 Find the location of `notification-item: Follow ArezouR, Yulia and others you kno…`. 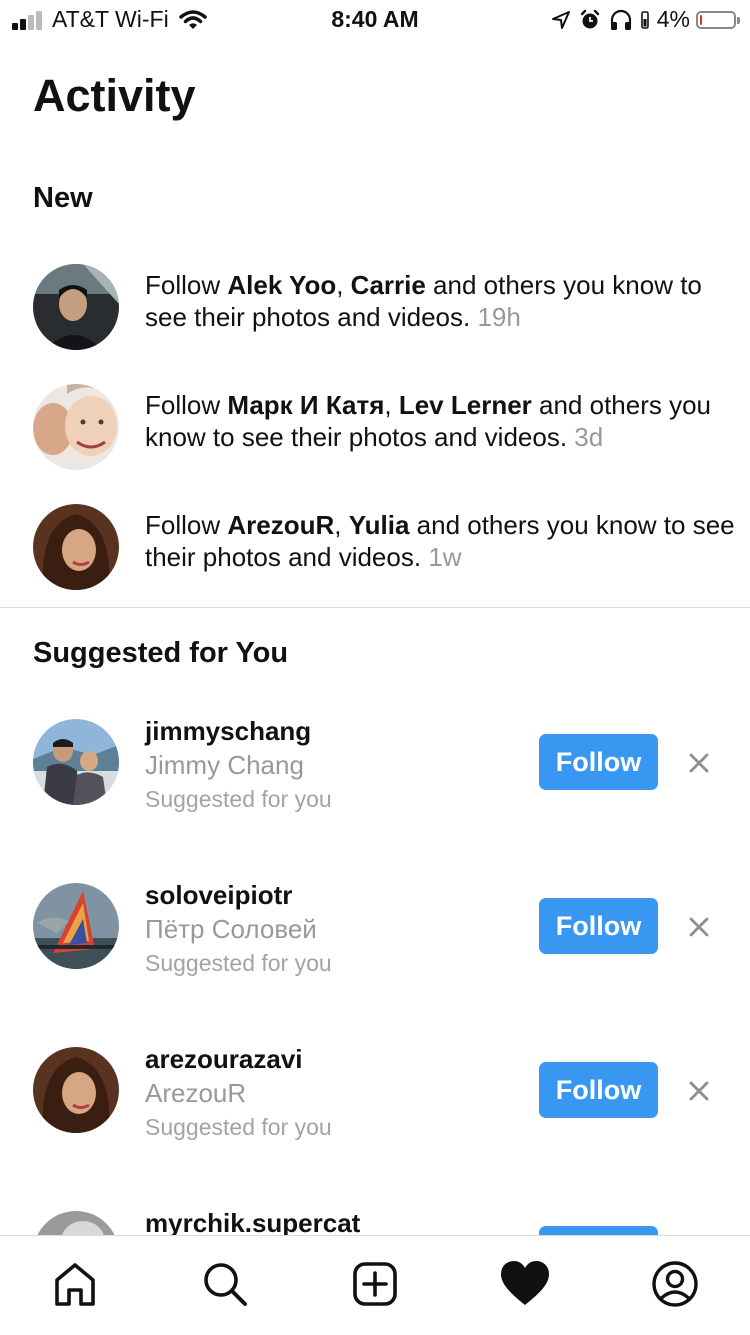

notification-item: Follow ArezouR, Yulia and others you kno… is located at coordinates (375, 547).